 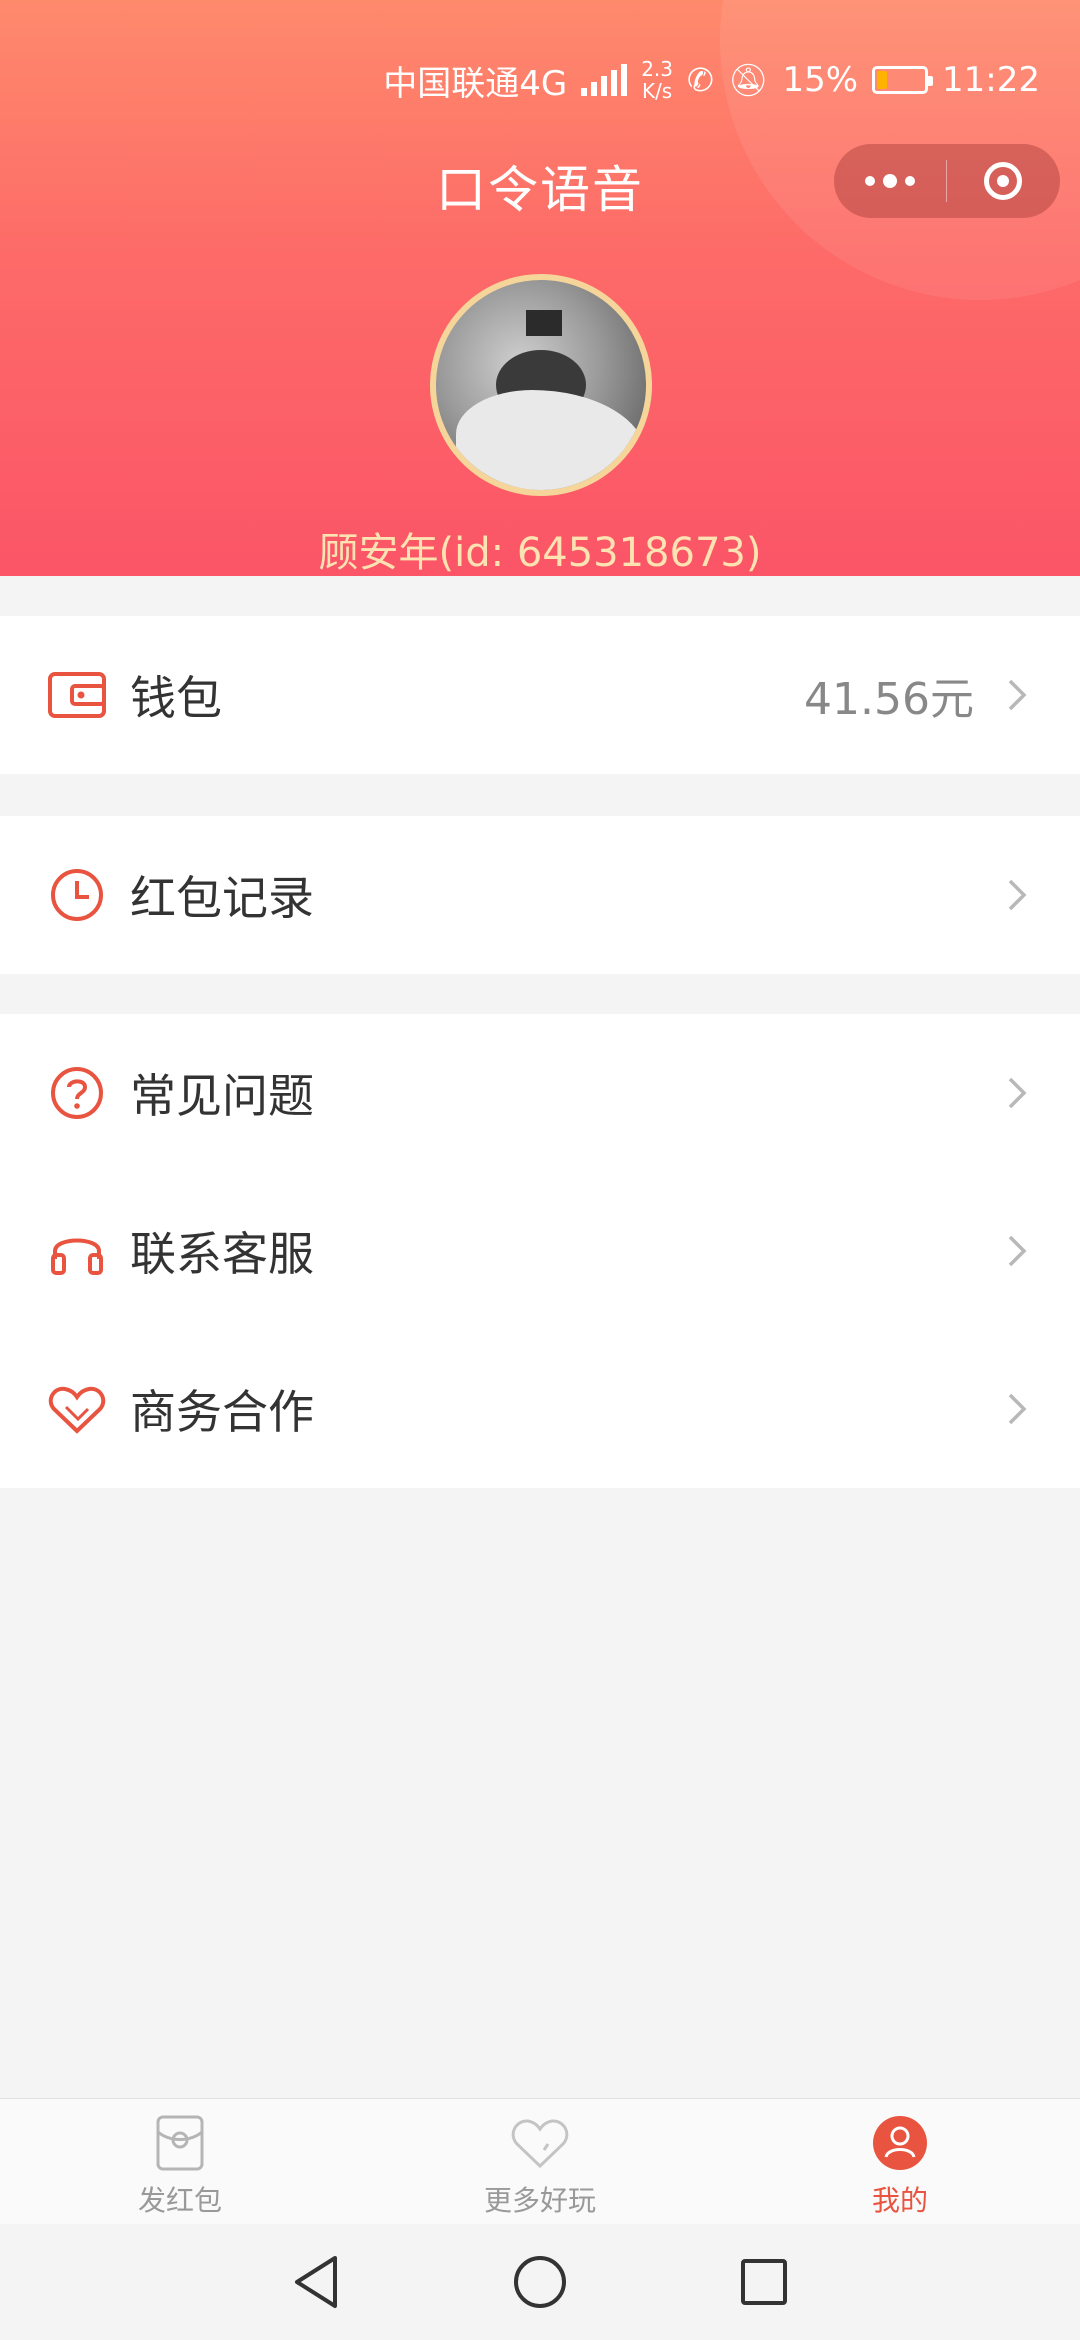 I want to click on heart-outline-icon, so click(x=540, y=2143).